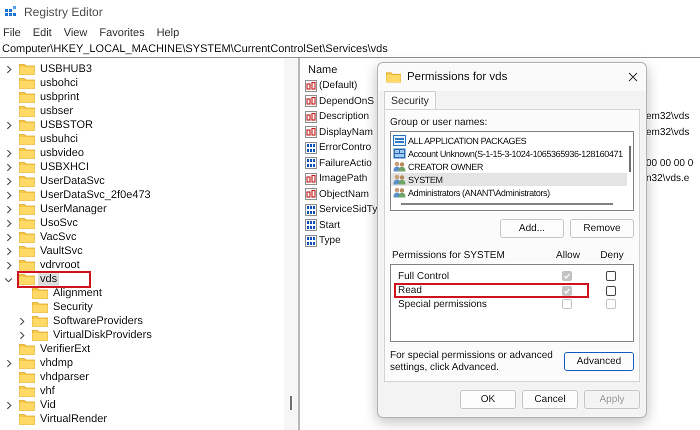 This screenshot has width=700, height=430. I want to click on button: OK, so click(488, 399).